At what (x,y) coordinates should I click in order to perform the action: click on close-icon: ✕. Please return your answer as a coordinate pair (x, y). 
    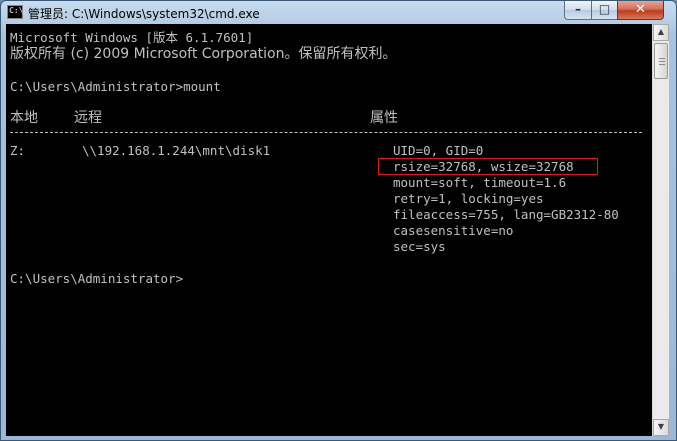
    Looking at the image, I should click on (640, 9).